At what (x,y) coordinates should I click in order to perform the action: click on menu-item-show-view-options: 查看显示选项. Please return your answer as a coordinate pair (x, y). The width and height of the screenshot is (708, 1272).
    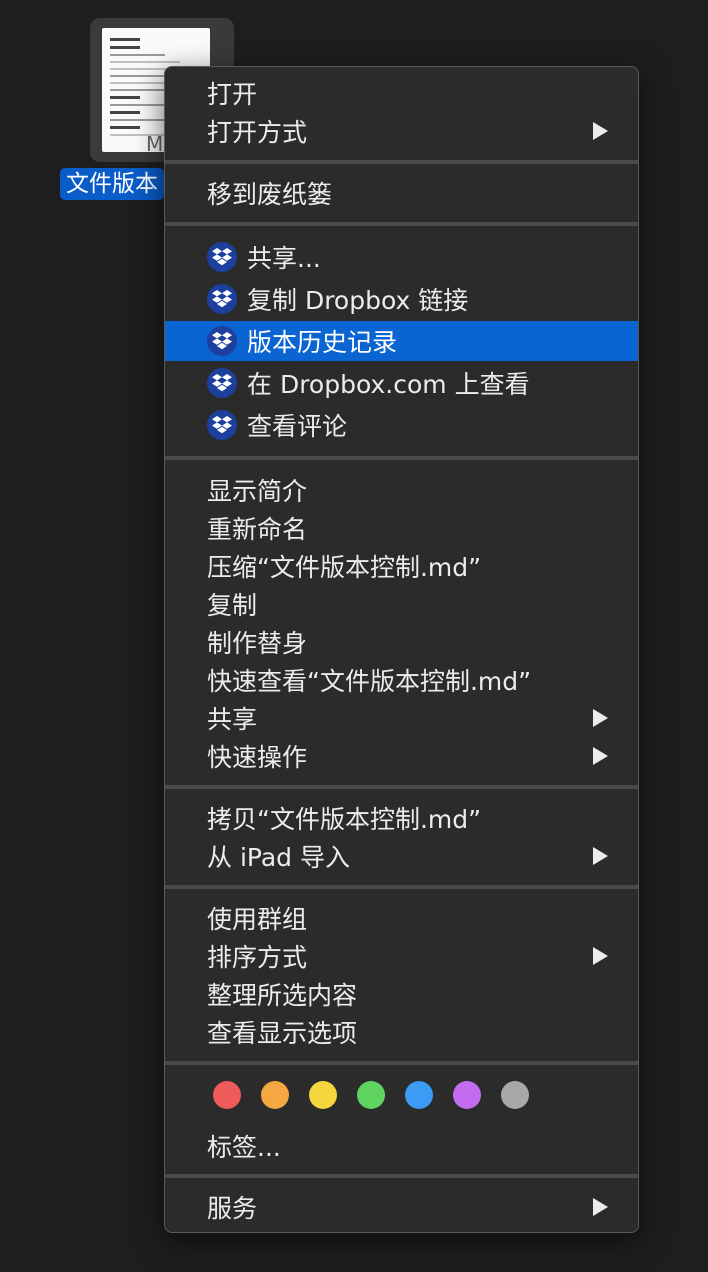
    Looking at the image, I should click on (401, 1032).